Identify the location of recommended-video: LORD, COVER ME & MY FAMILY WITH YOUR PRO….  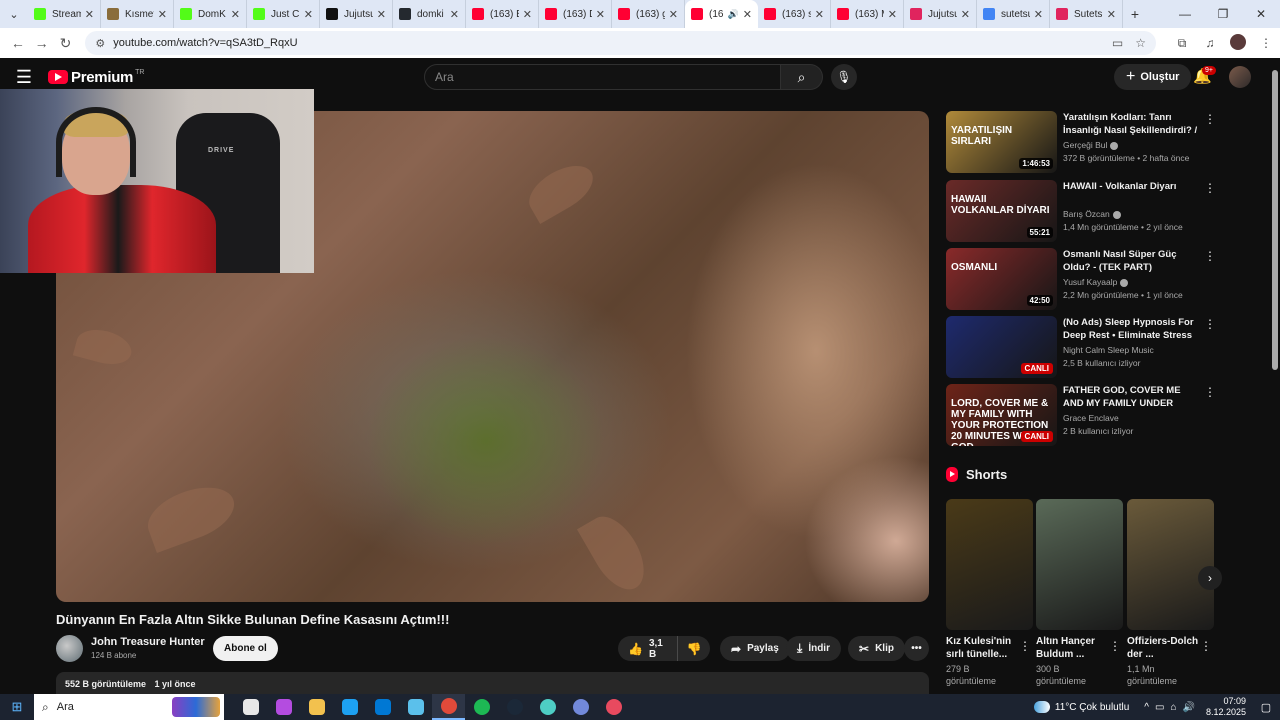
(1081, 416).